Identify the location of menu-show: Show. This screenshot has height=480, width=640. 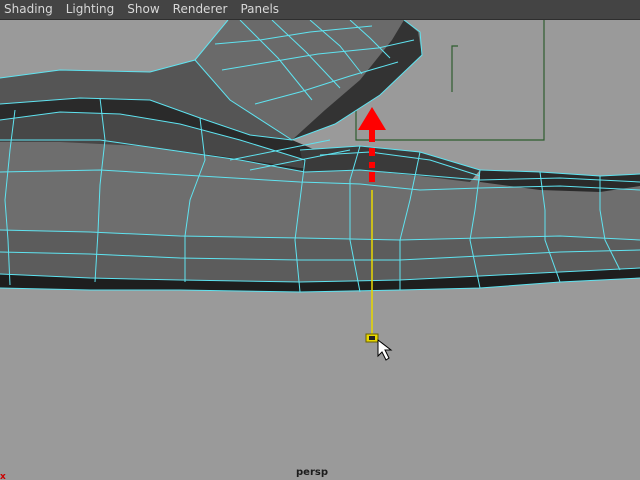
(144, 9).